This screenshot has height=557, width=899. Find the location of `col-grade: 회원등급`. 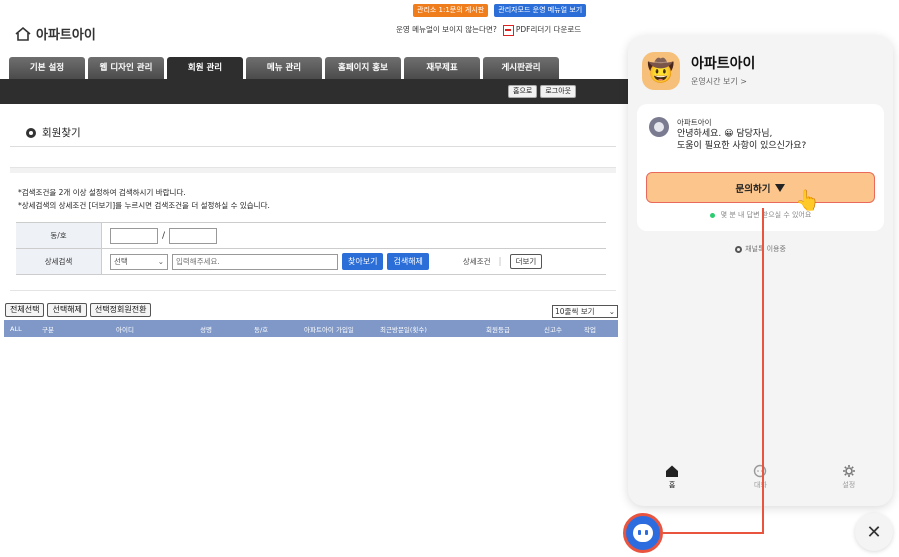

col-grade: 회원등급 is located at coordinates (498, 329).